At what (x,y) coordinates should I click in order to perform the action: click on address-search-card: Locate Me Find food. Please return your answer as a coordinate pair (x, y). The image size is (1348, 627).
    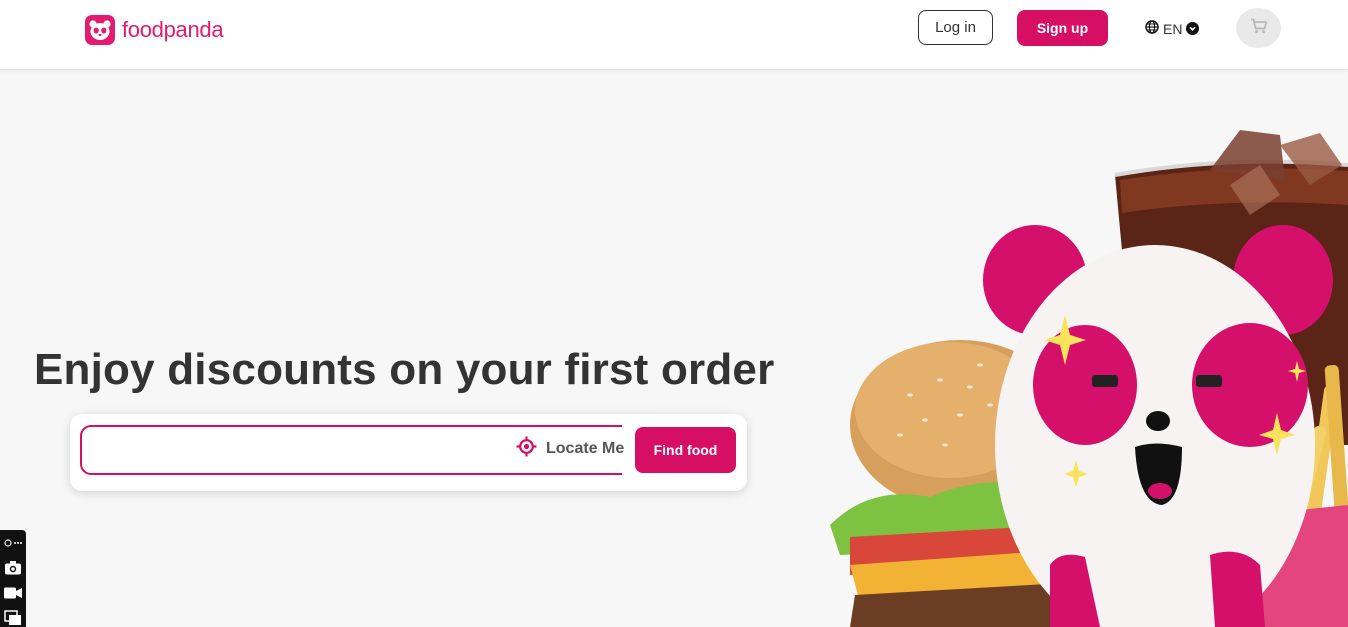
    Looking at the image, I should click on (408, 452).